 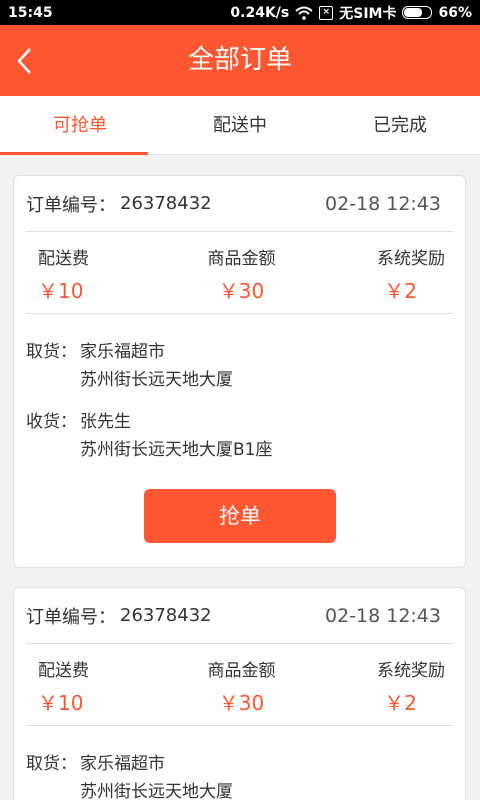 I want to click on order-addresses: 取货： 家乐福超市 苏州街长远天地大厦, so click(x=239, y=763).